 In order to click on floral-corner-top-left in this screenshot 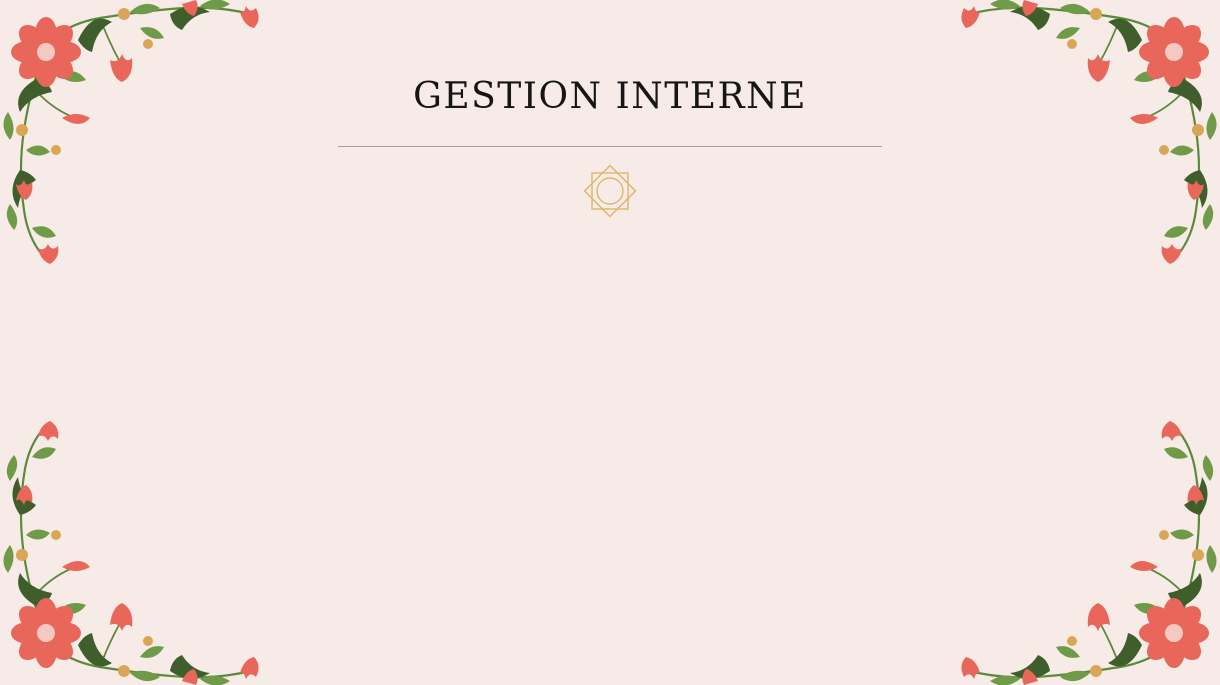, I will do `click(135, 135)`.